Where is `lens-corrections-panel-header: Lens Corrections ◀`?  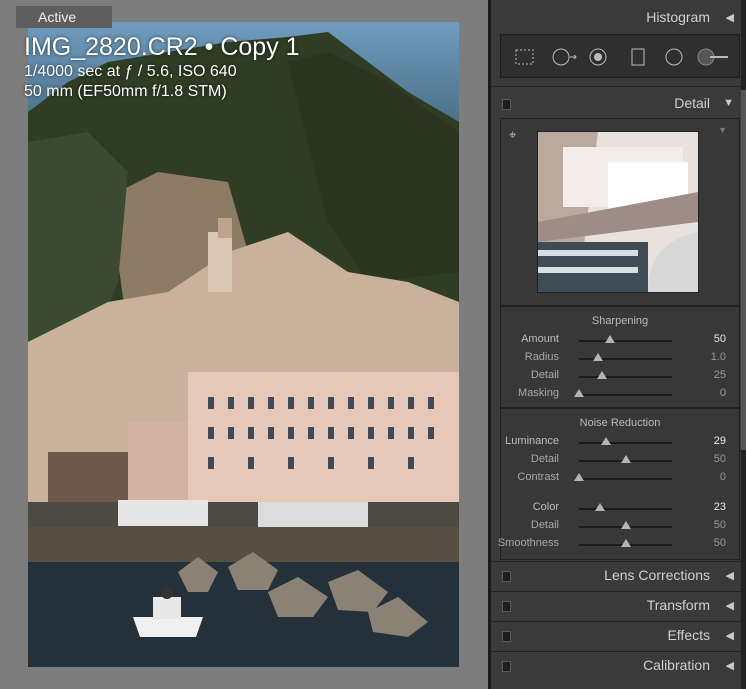 lens-corrections-panel-header: Lens Corrections ◀ is located at coordinates (618, 576).